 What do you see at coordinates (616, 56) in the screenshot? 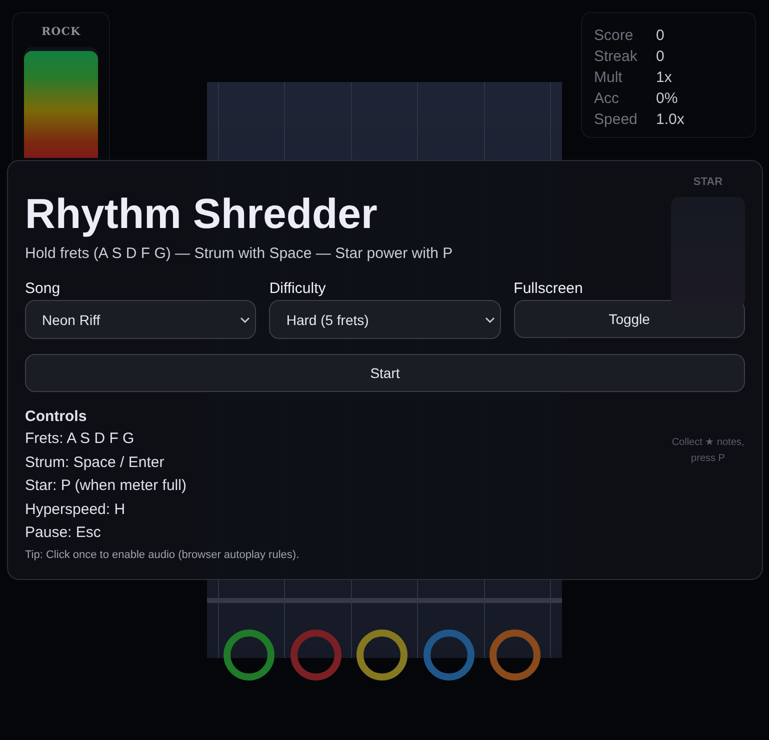
I see `stat-label: Streak` at bounding box center [616, 56].